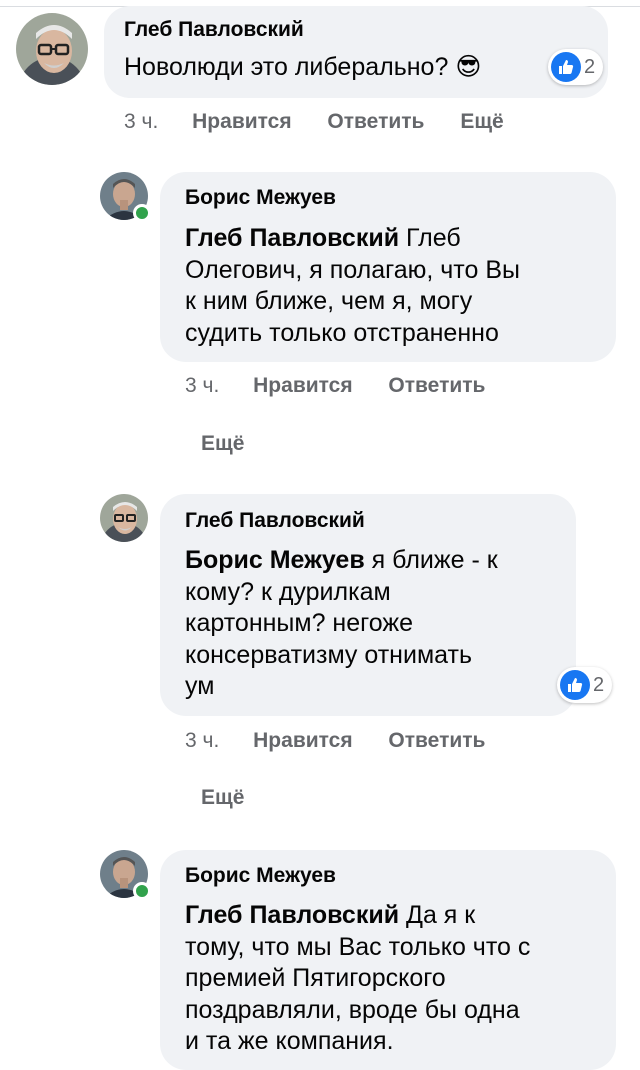 This screenshot has height=1070, width=640. What do you see at coordinates (468, 67) in the screenshot?
I see `sunglasses-emoji-icon: 😎` at bounding box center [468, 67].